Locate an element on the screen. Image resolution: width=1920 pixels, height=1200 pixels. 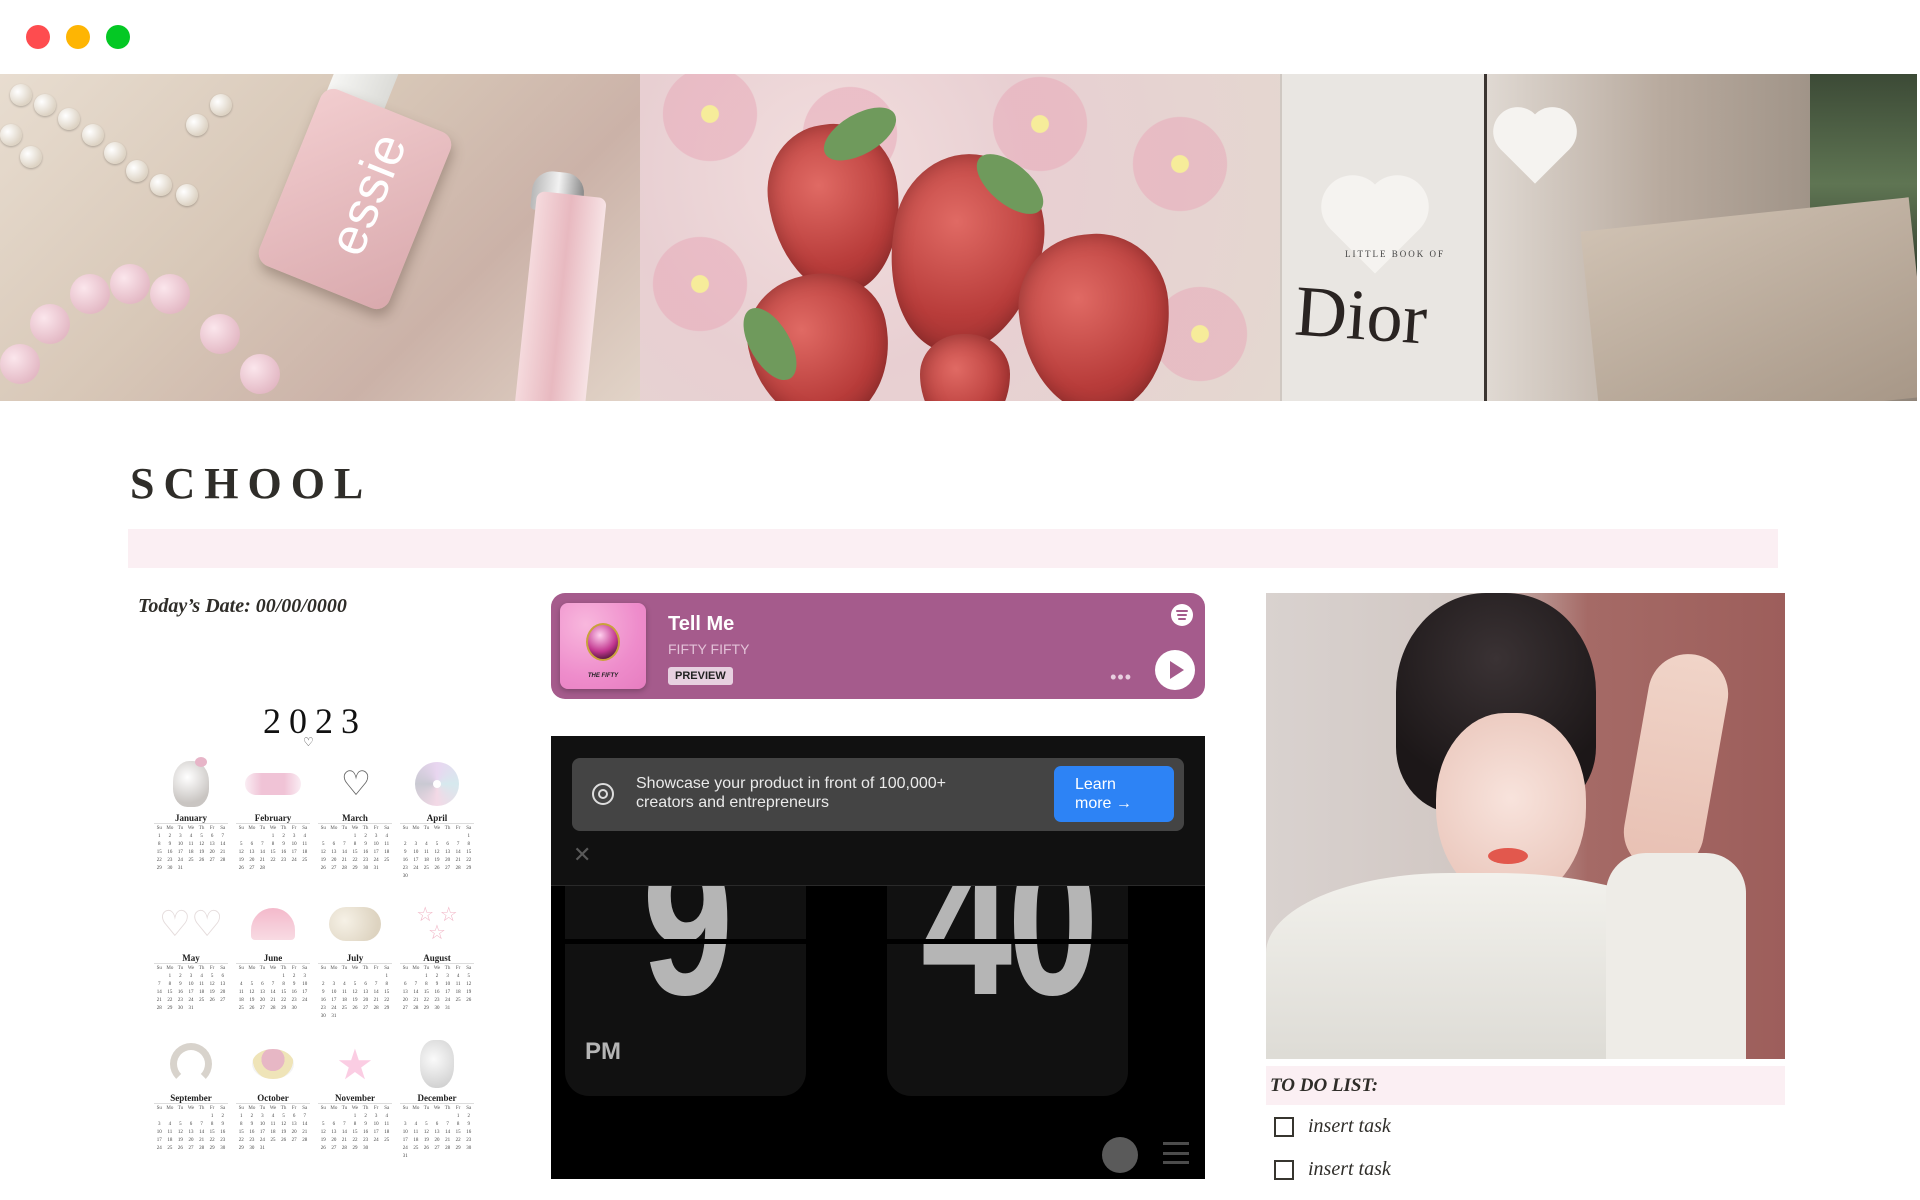
calendar-day: 31 is located at coordinates (191, 1008).